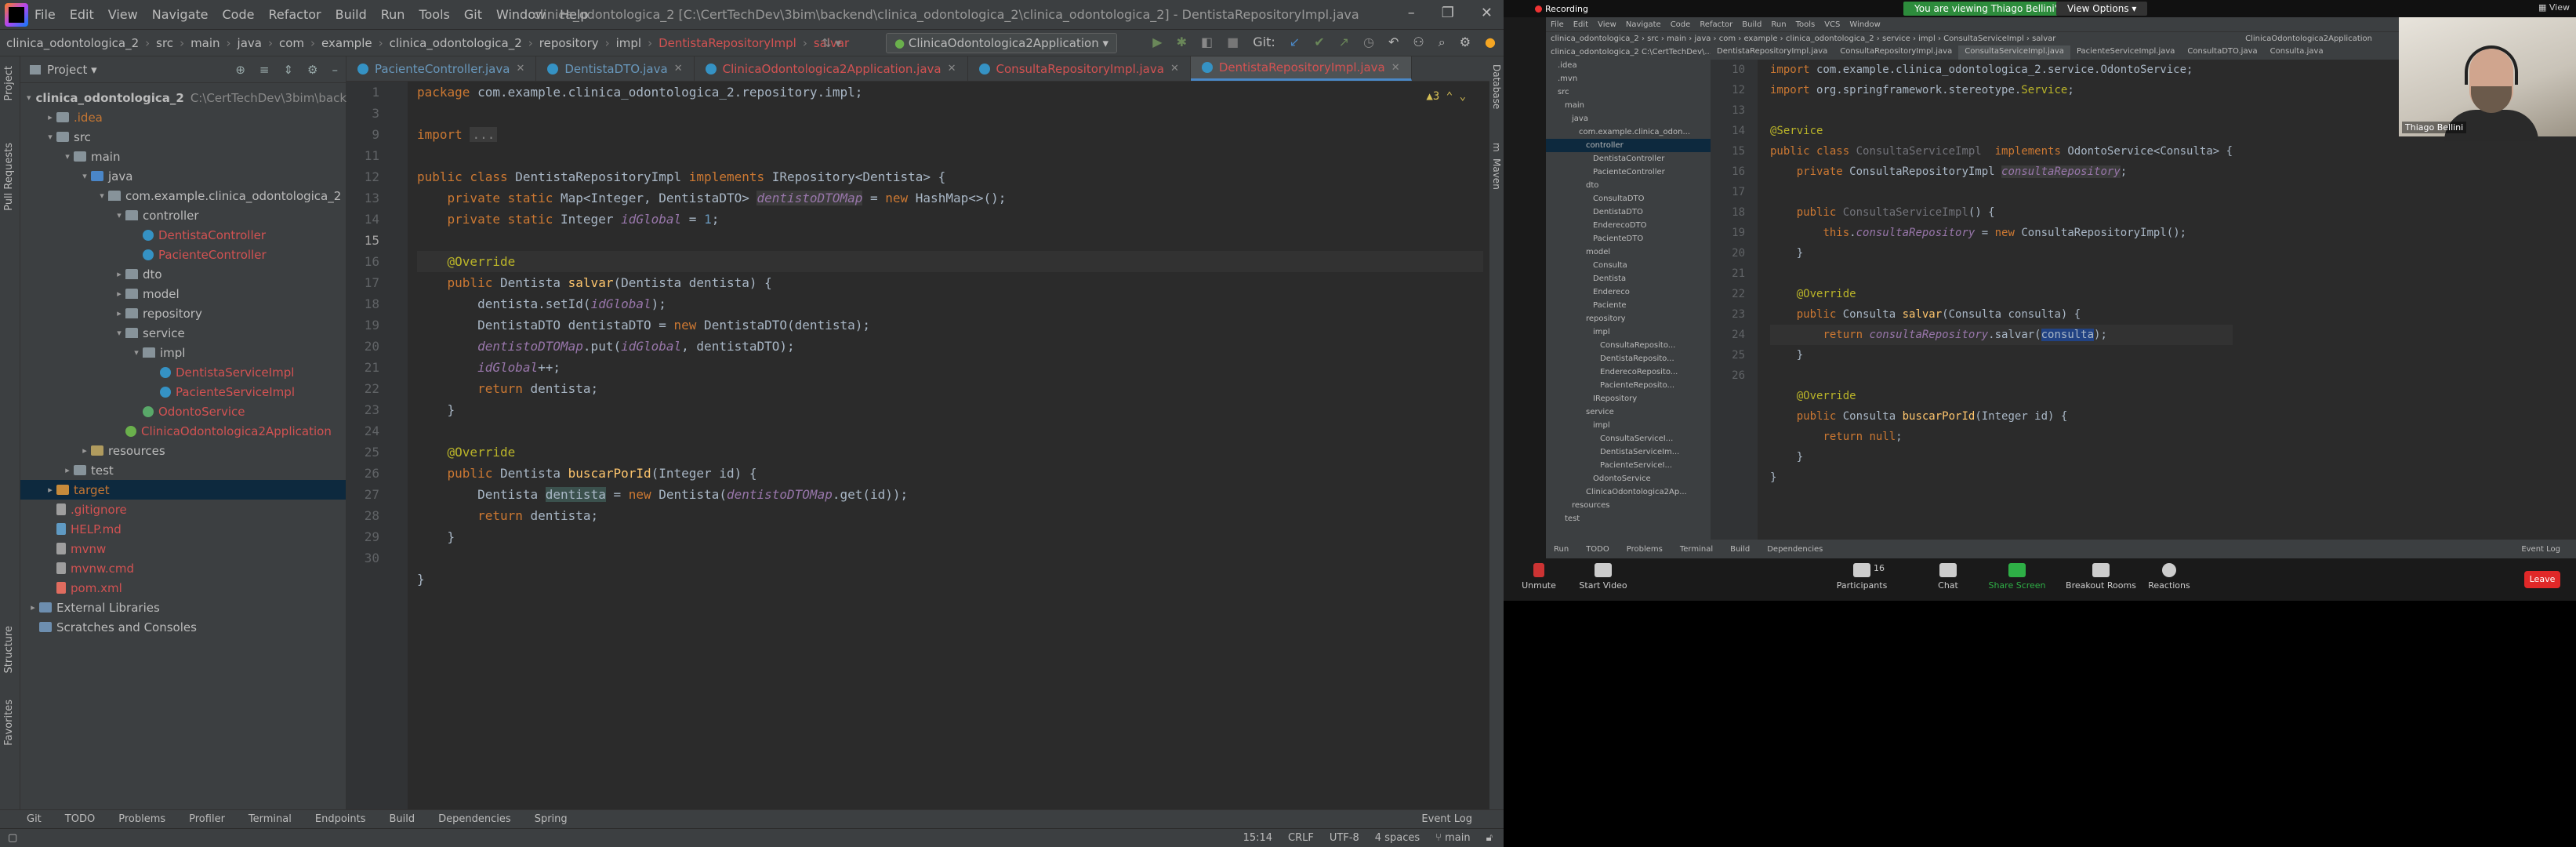  What do you see at coordinates (1257, 838) in the screenshot?
I see `cursor-position: 15:14` at bounding box center [1257, 838].